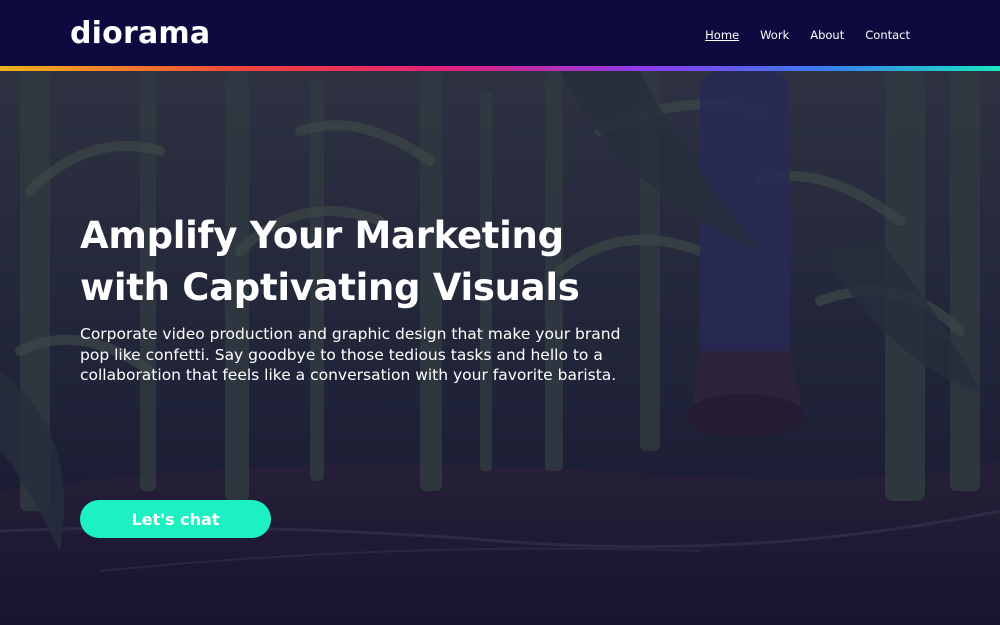  I want to click on logo: diorama, so click(140, 34).